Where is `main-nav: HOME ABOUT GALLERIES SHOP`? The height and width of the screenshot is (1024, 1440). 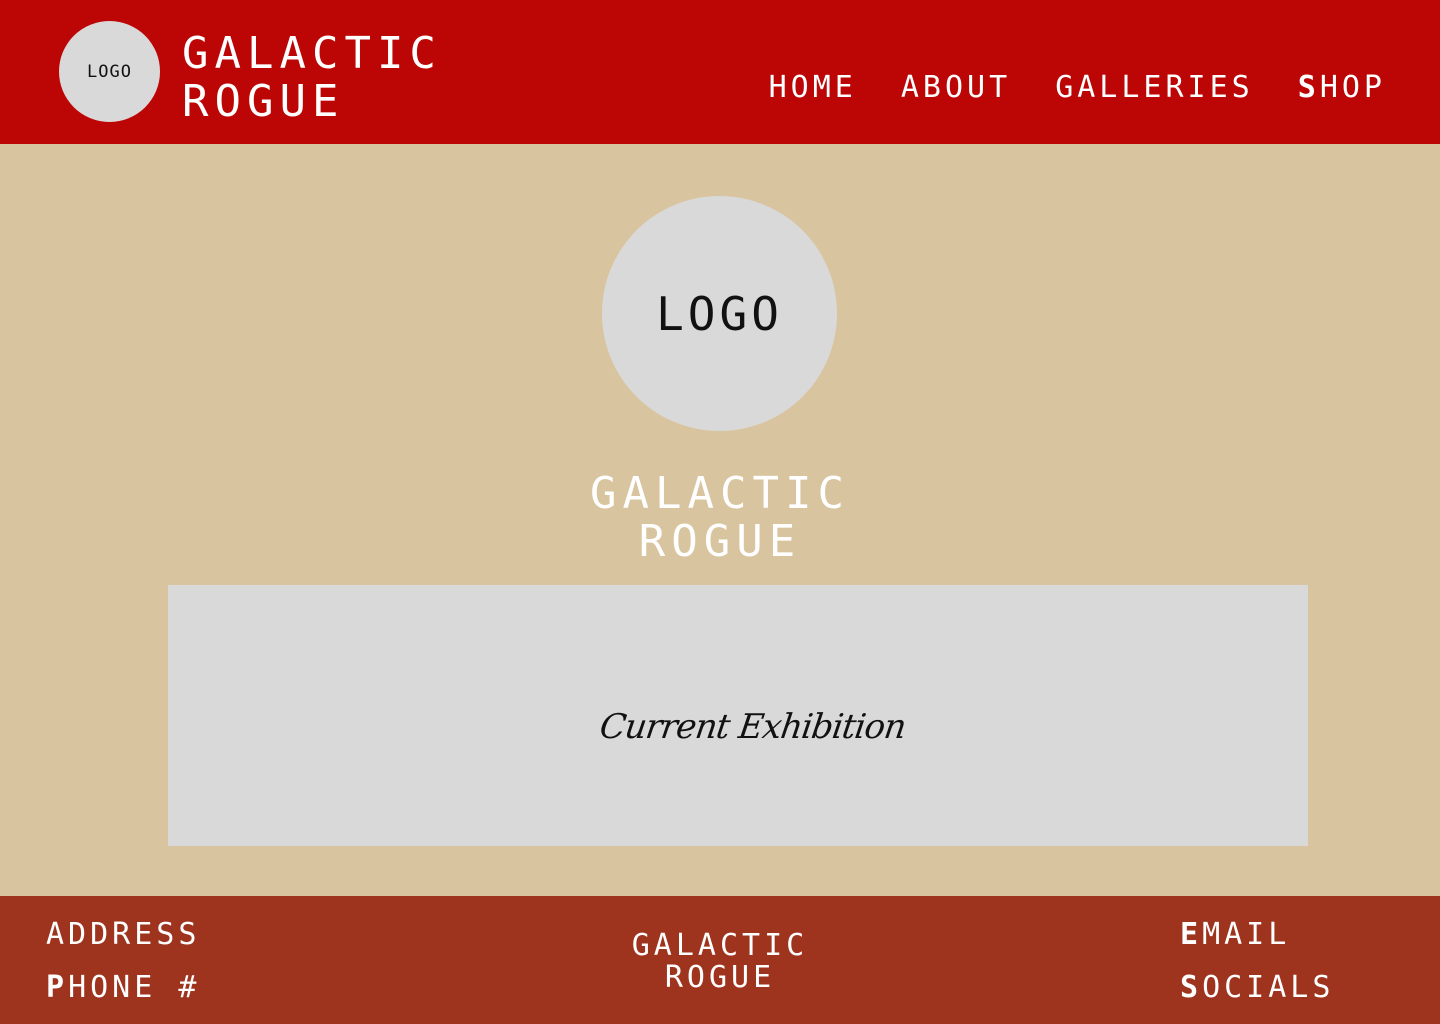
main-nav: HOME ABOUT GALLERIES SHOP is located at coordinates (1077, 87).